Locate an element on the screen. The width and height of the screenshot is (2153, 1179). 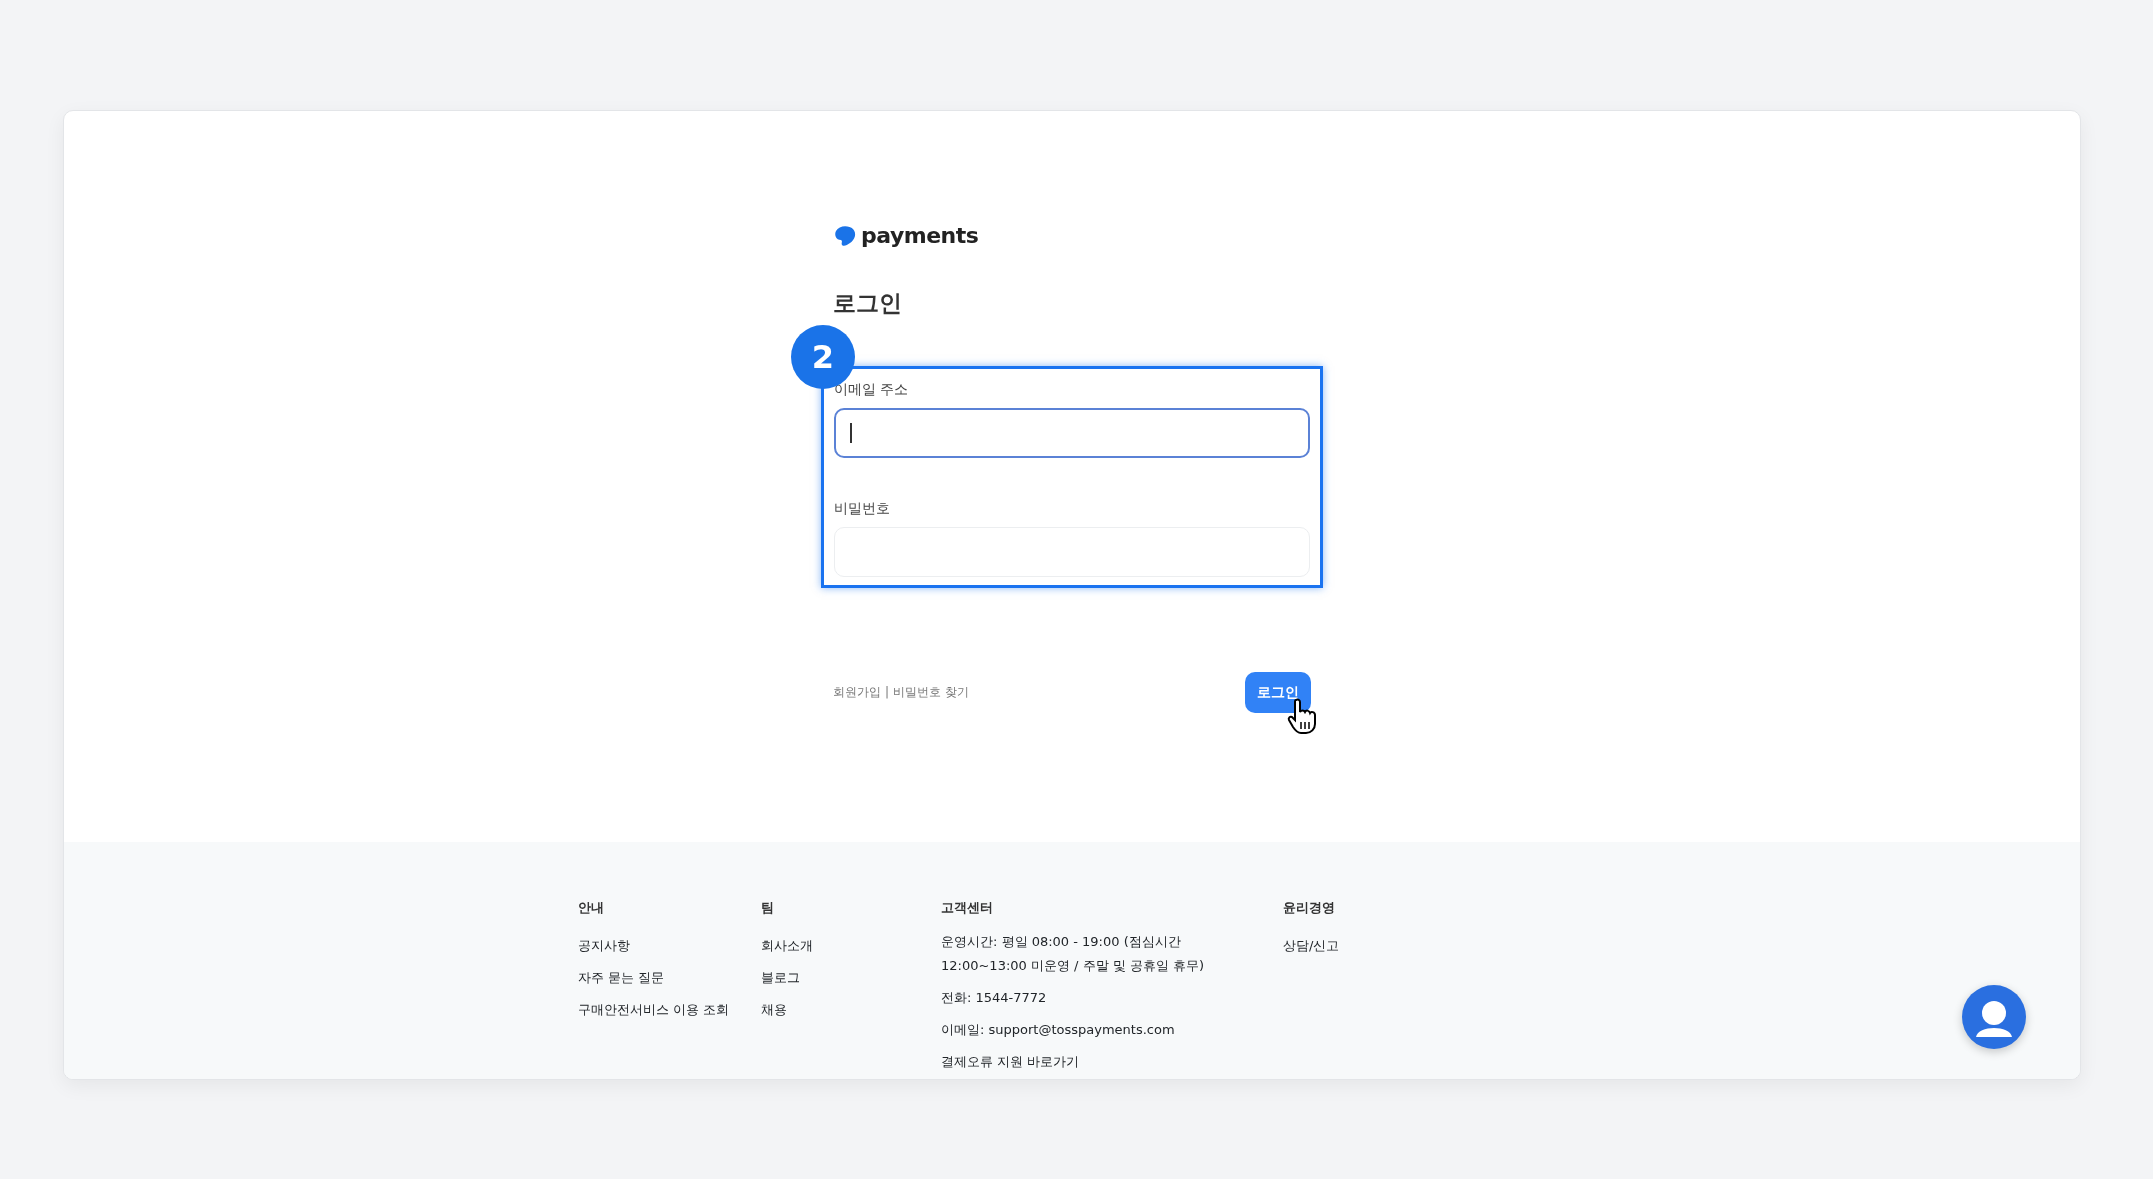
footer-link: 구매안전서비스 이용 조회 is located at coordinates (669, 1009).